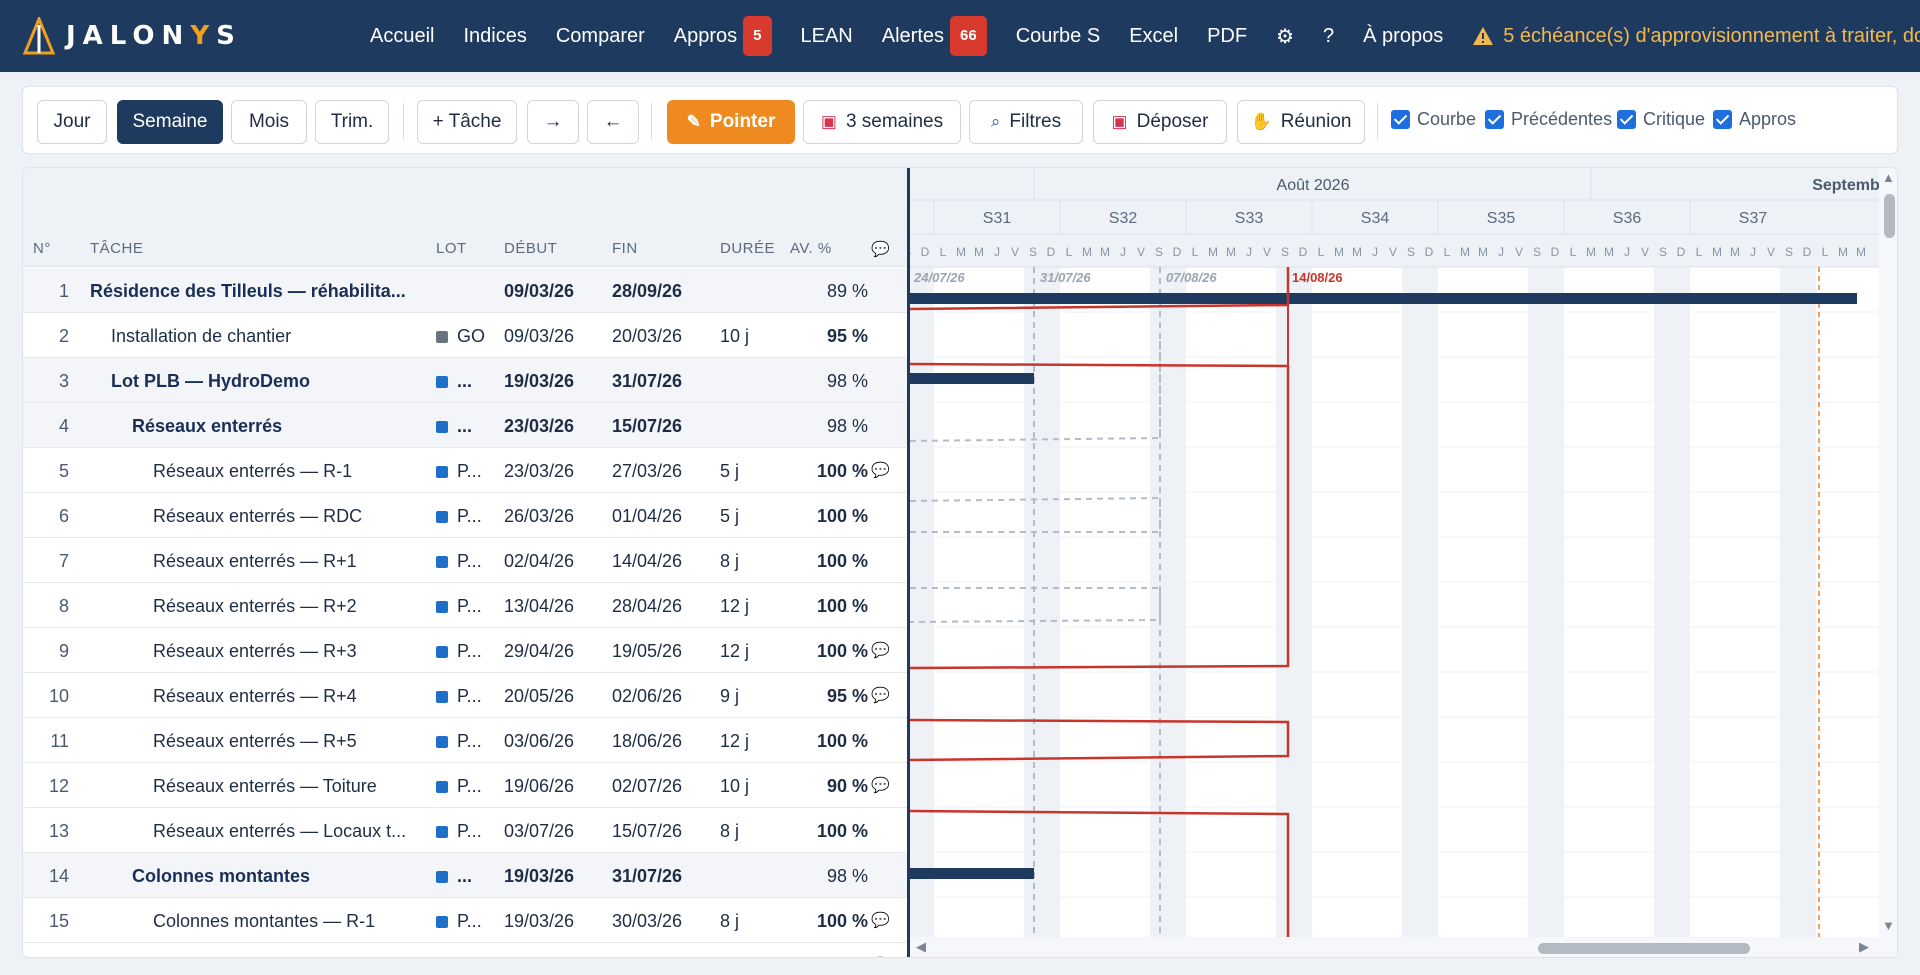 The image size is (1920, 975). Describe the element at coordinates (72, 122) in the screenshot. I see `view-day-button: Jour` at that location.